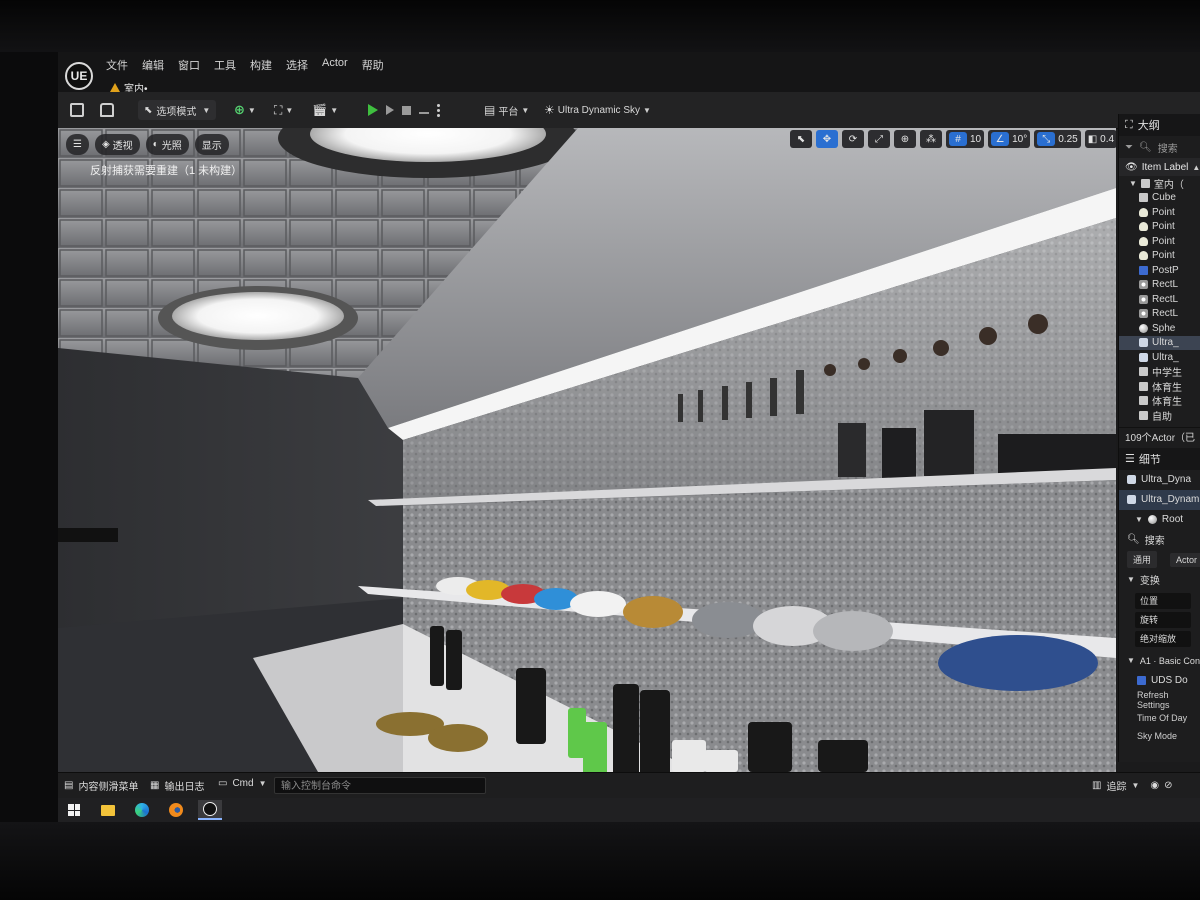  I want to click on uds-icon, so click(1141, 680).